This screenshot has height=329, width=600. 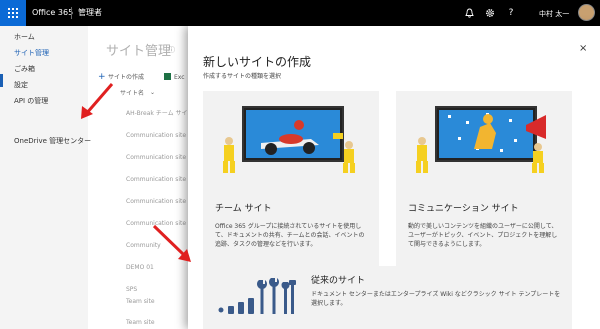 What do you see at coordinates (167, 76) in the screenshot?
I see `excel-icon` at bounding box center [167, 76].